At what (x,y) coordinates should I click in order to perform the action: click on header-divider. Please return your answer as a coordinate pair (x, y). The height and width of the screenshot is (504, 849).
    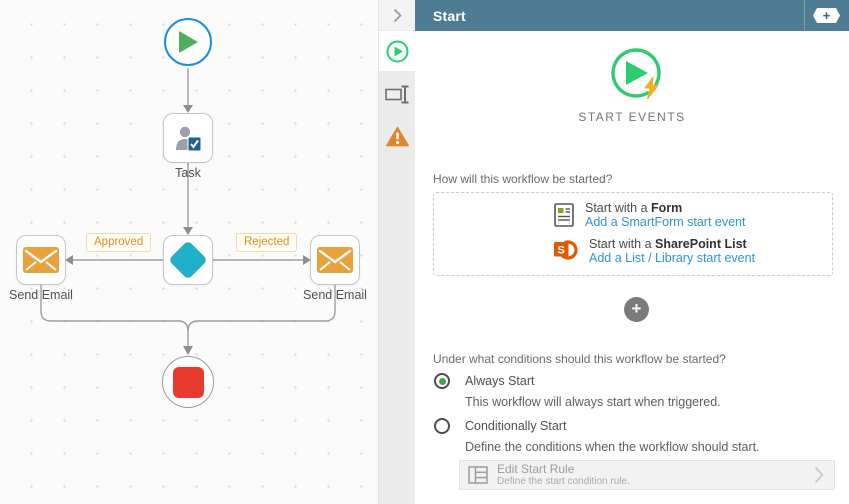
    Looking at the image, I should click on (804, 15).